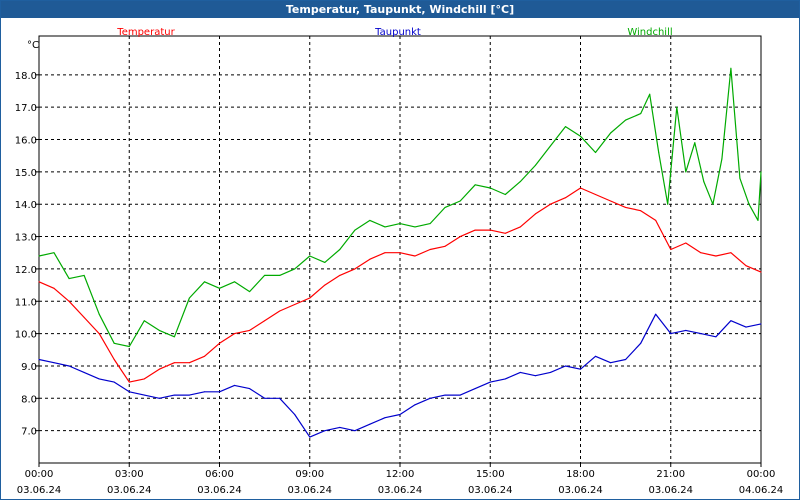  What do you see at coordinates (26, 270) in the screenshot?
I see `y-tick-label: 12.0` at bounding box center [26, 270].